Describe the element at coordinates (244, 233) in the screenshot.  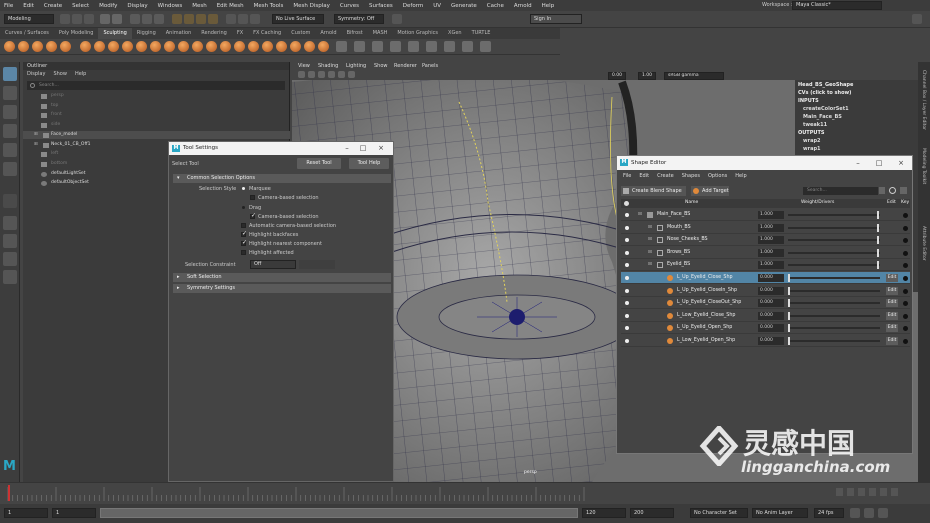
I see `highlight-backfaces-checkbox` at that location.